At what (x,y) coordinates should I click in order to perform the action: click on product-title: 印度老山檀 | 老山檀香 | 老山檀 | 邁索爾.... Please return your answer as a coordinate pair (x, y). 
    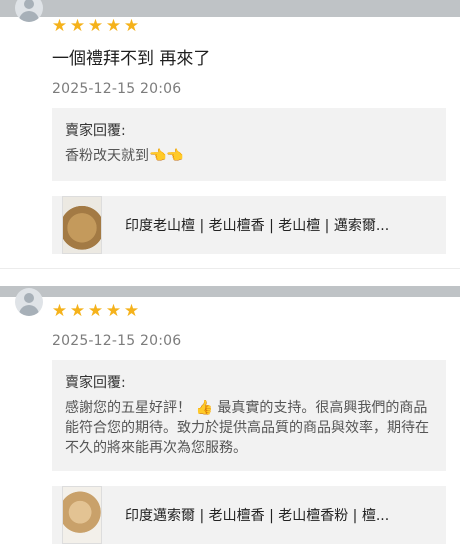
    Looking at the image, I should click on (257, 226).